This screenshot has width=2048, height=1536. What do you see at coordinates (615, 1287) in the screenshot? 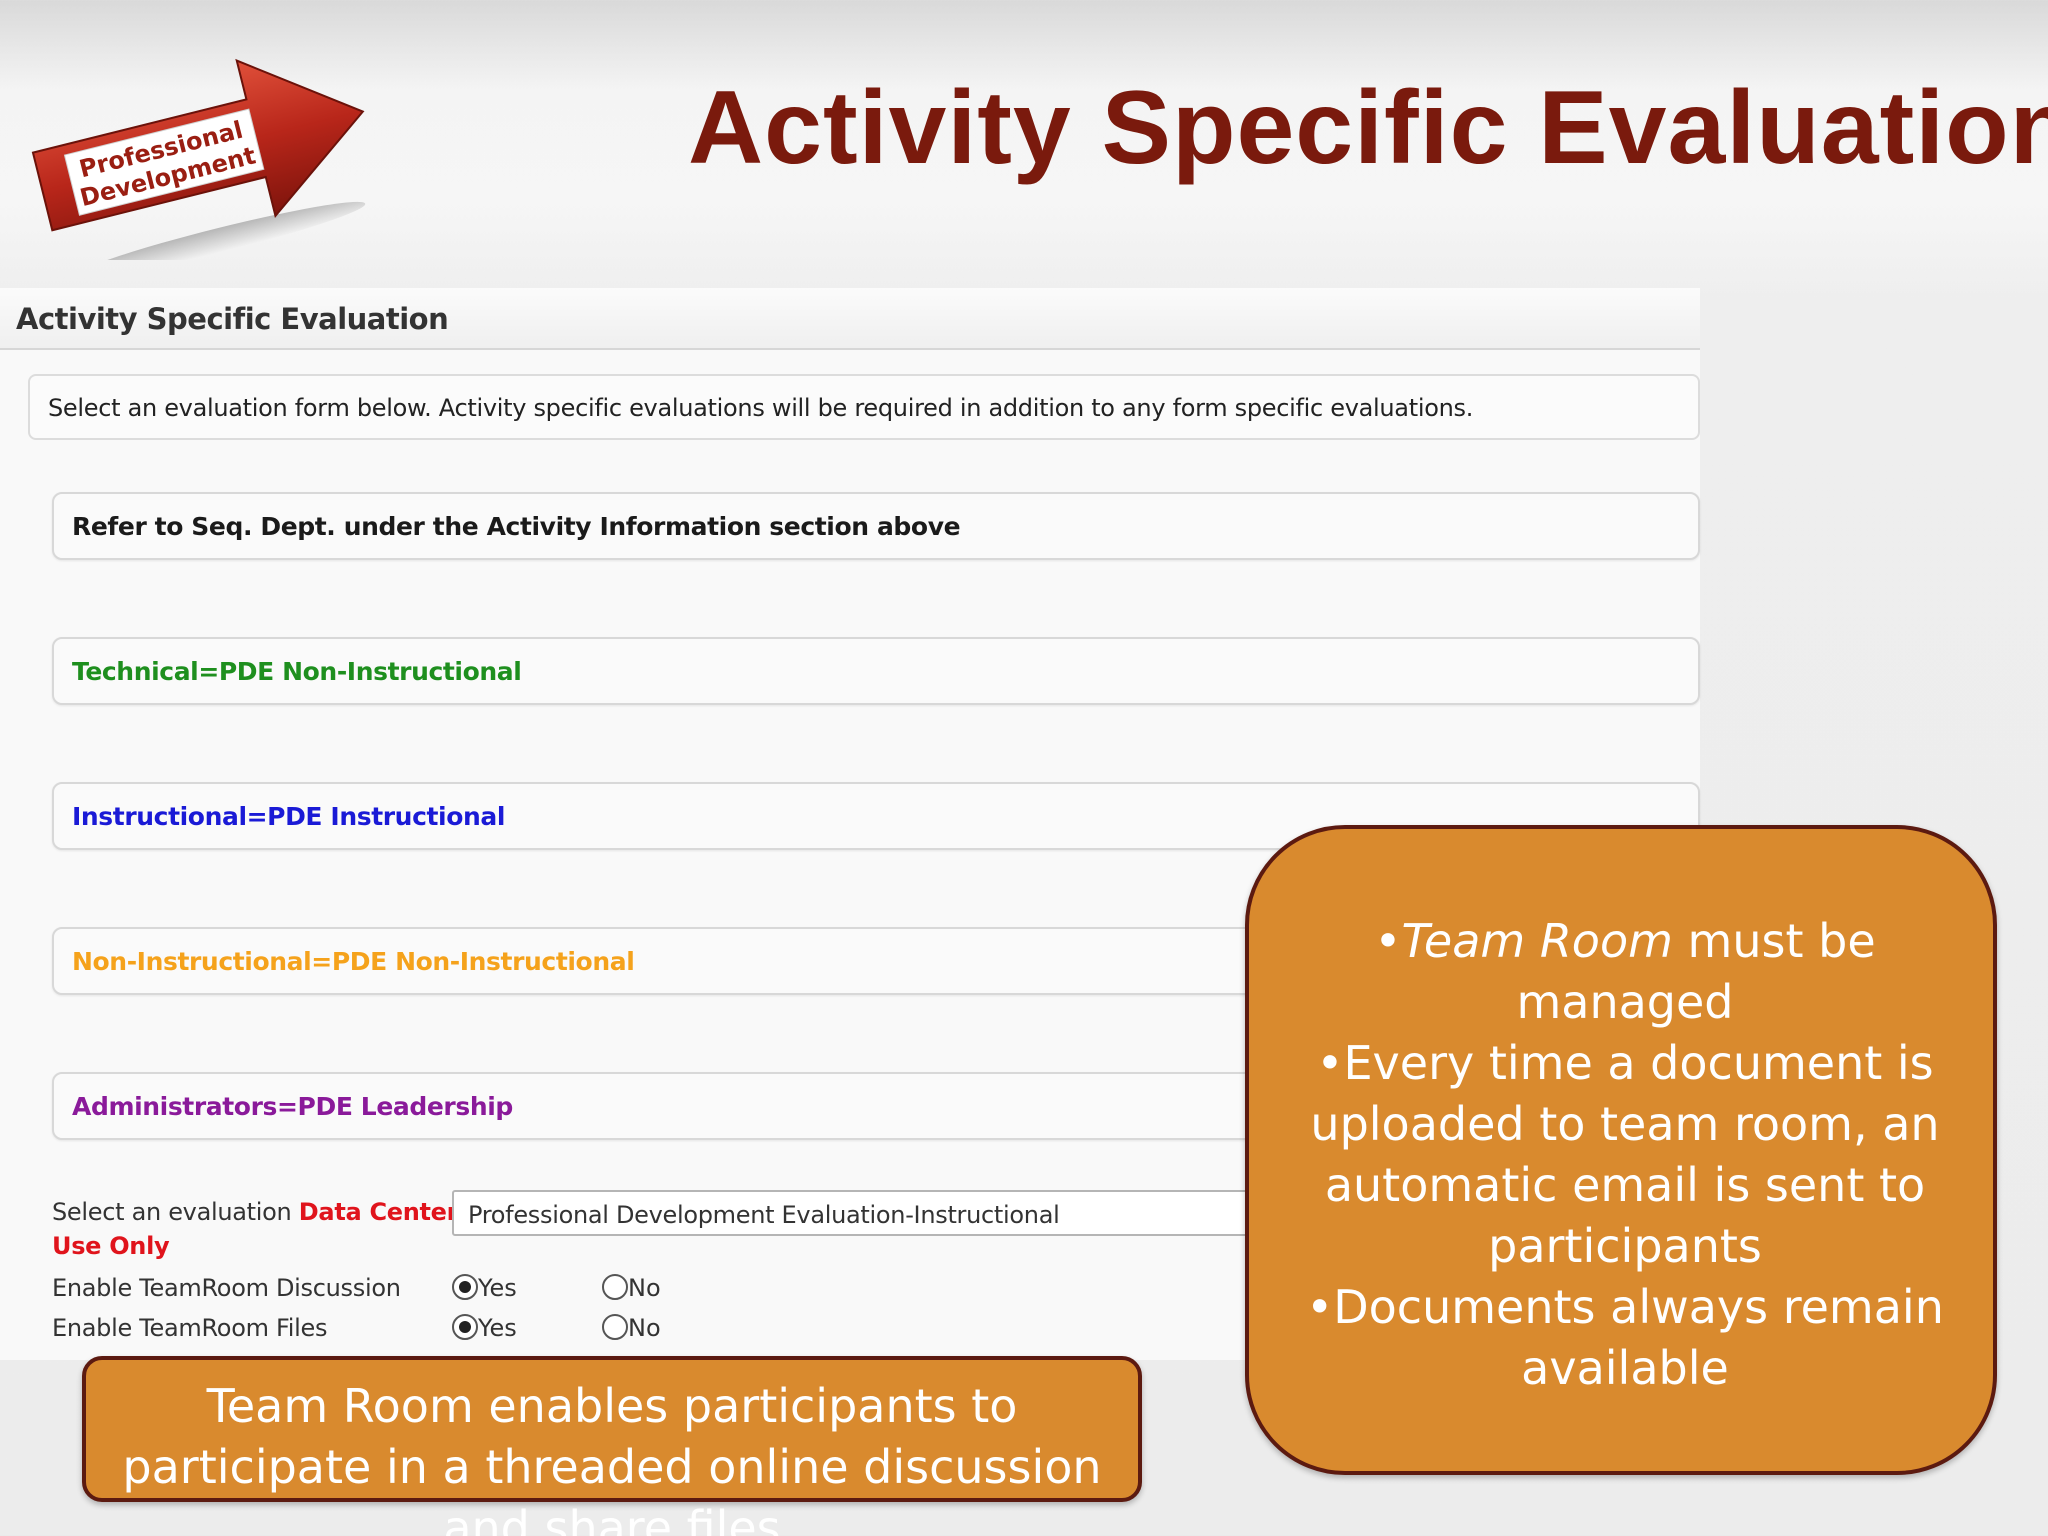
I see `discussion-no-radio` at bounding box center [615, 1287].